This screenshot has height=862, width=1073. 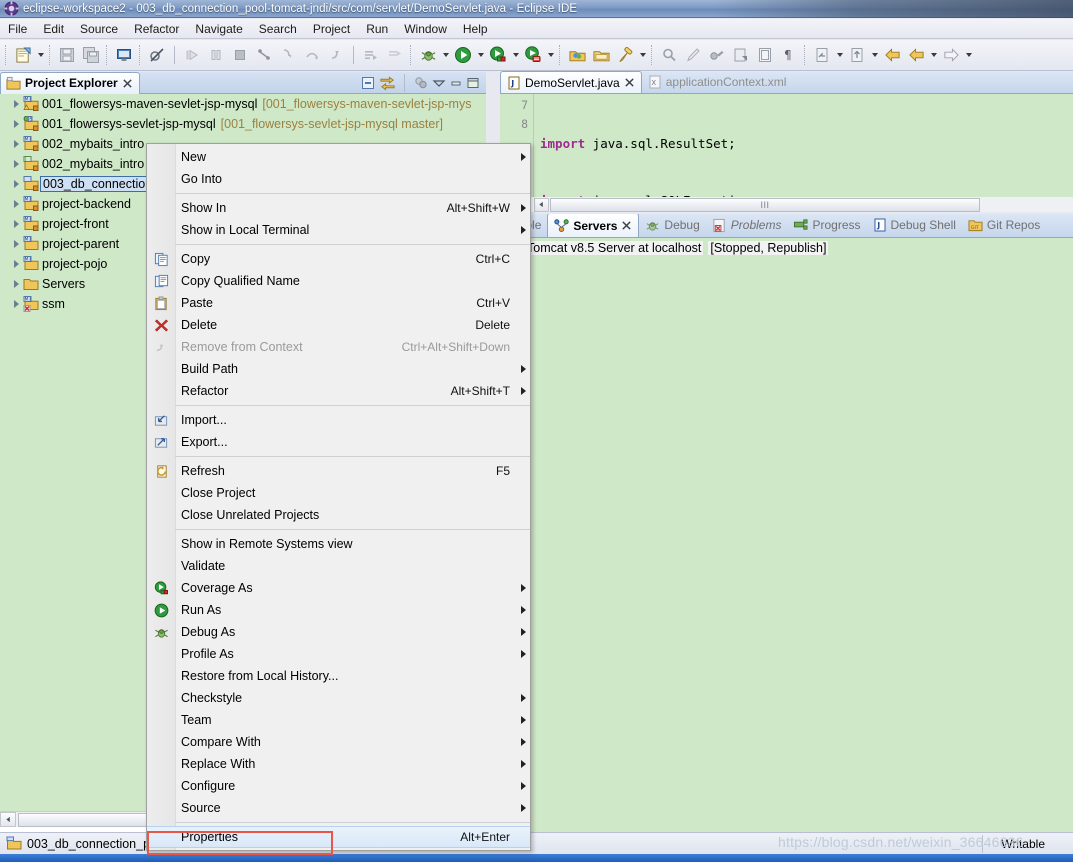 What do you see at coordinates (338, 837) in the screenshot?
I see `context-menu-item-properties: Properties Alt+Enter` at bounding box center [338, 837].